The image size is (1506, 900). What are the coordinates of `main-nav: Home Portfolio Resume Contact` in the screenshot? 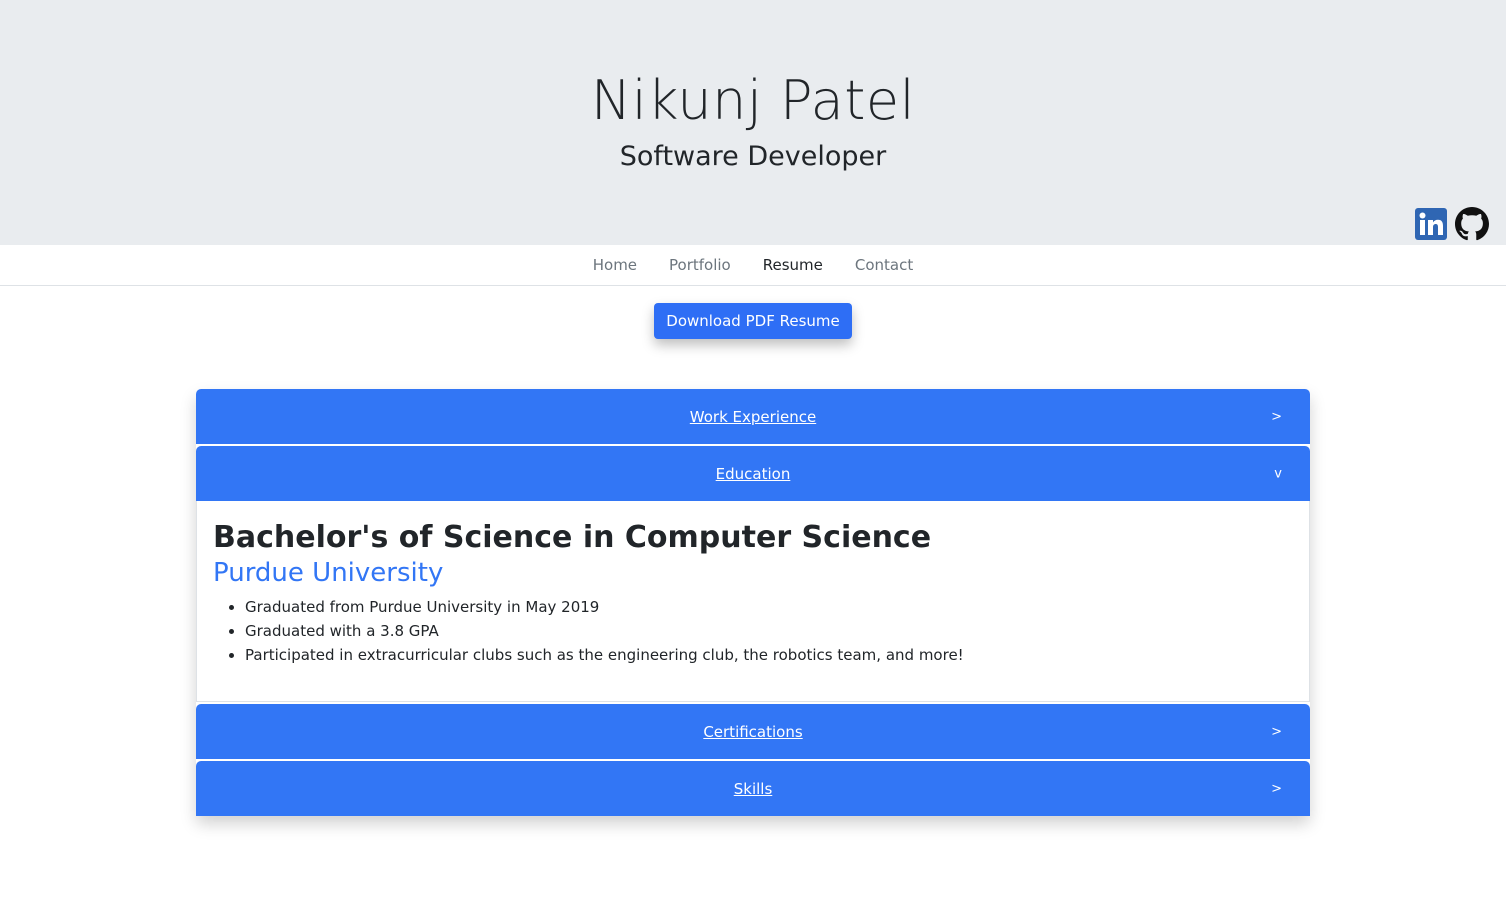 It's located at (753, 265).